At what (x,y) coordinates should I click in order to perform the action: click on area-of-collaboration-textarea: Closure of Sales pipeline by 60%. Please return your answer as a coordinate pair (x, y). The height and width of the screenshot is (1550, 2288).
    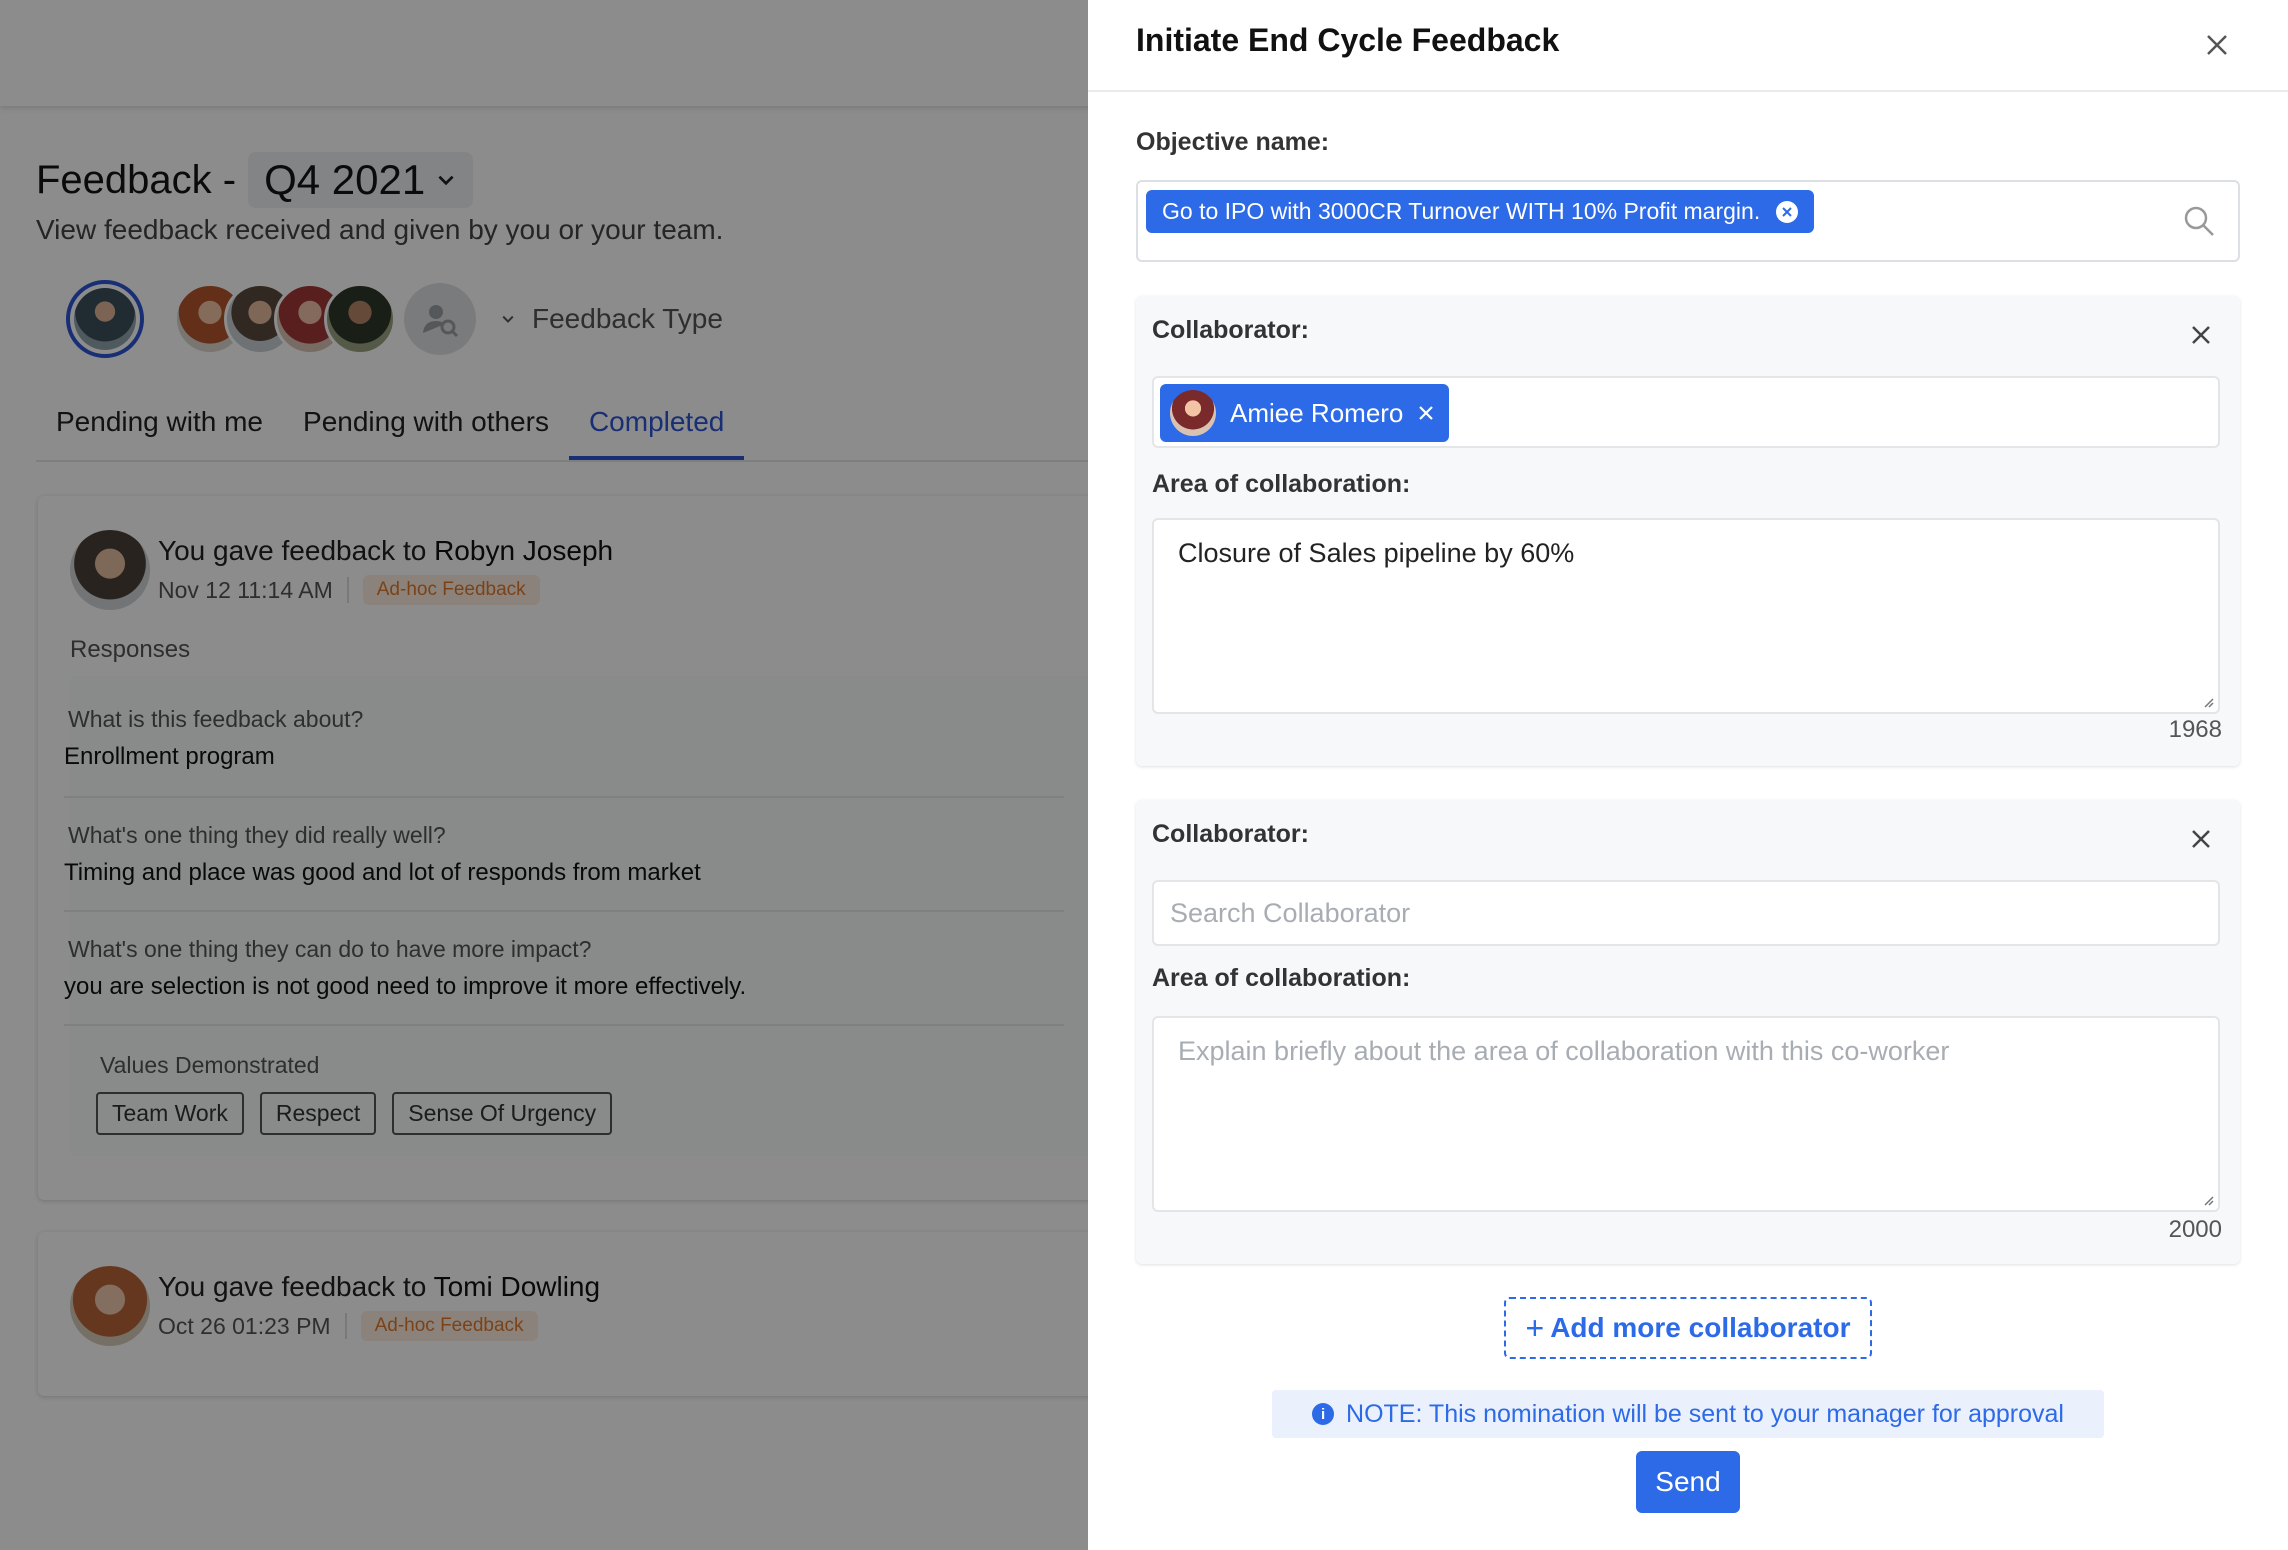
    Looking at the image, I should click on (1686, 616).